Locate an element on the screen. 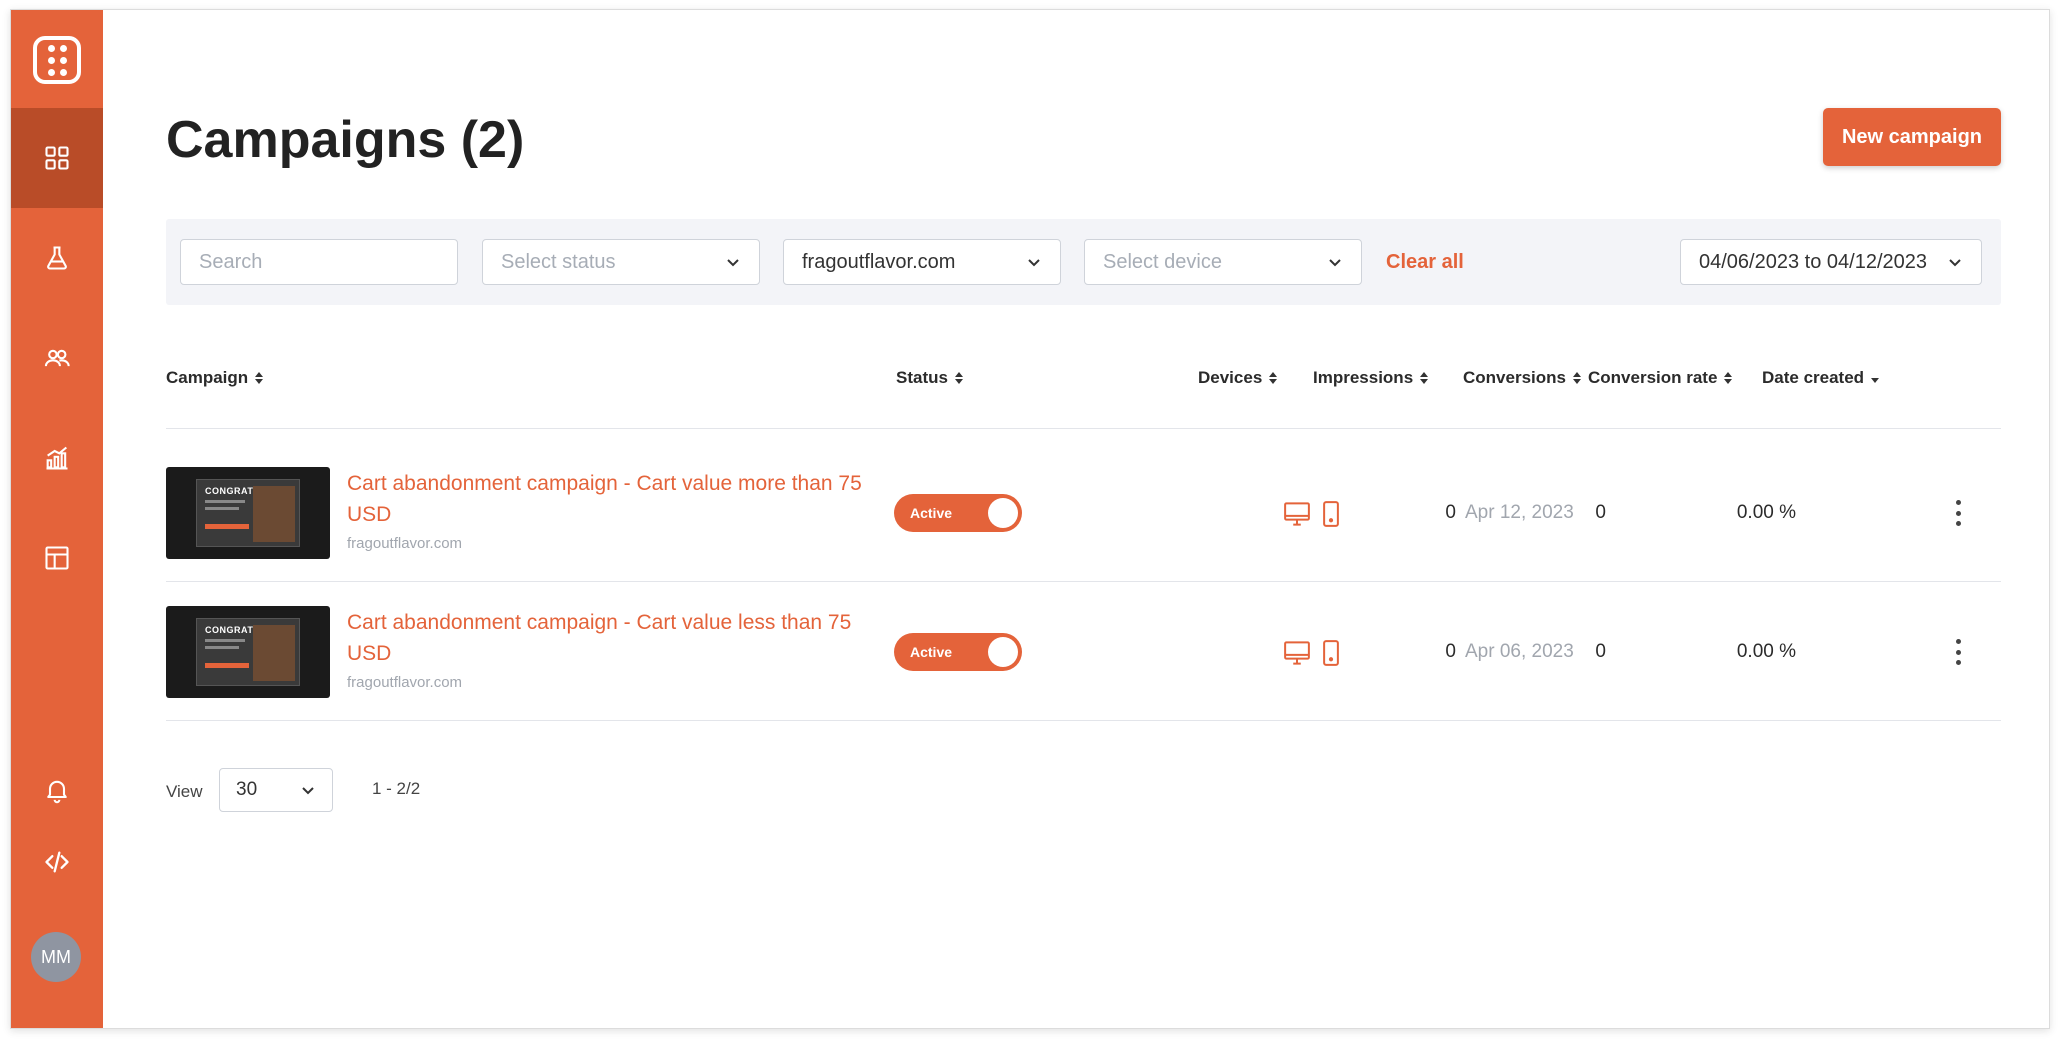 This screenshot has height=1040, width=2058. column-header-devices: Devices is located at coordinates (1238, 378).